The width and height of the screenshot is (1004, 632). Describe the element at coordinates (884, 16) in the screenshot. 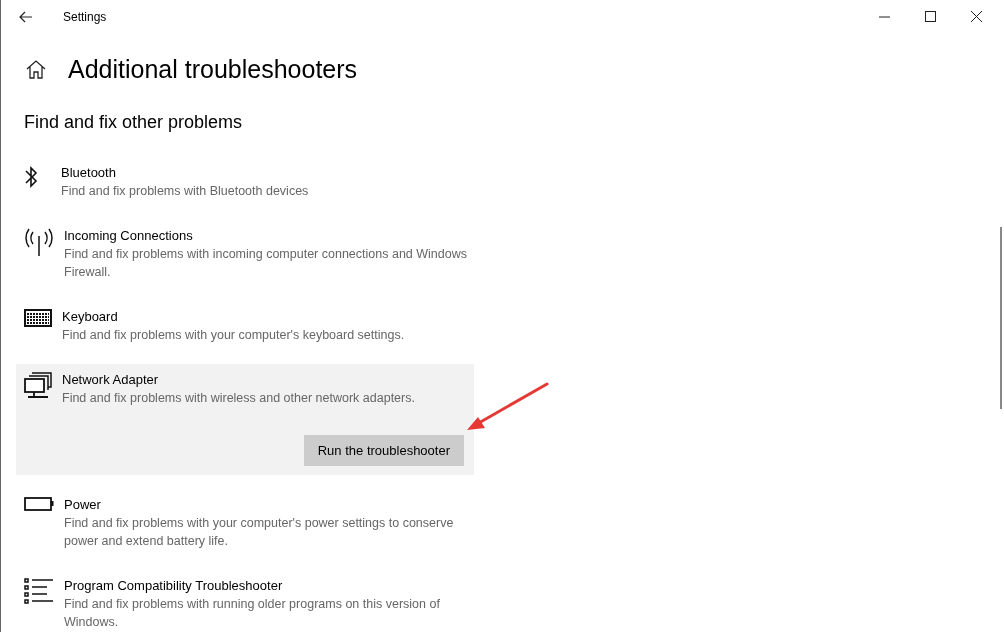

I see `minimize-icon` at that location.